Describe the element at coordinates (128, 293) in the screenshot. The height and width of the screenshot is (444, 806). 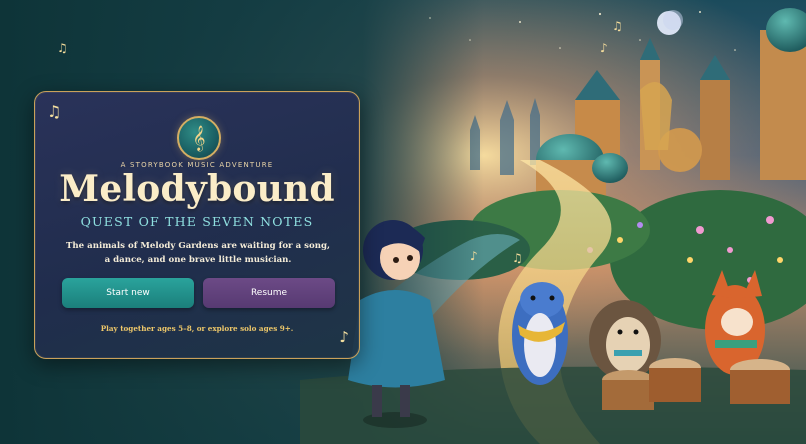
I see `start-new-button: Start new` at that location.